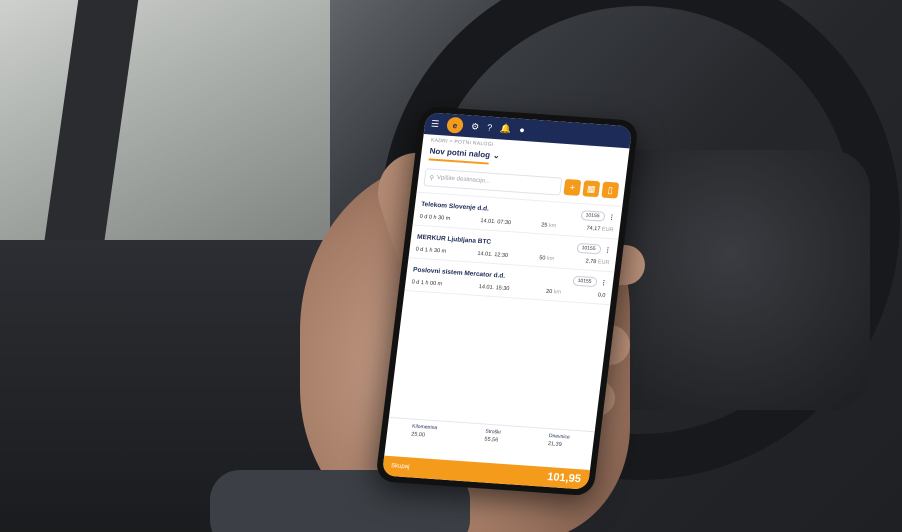  I want to click on footer-label: Skupaj, so click(400, 467).